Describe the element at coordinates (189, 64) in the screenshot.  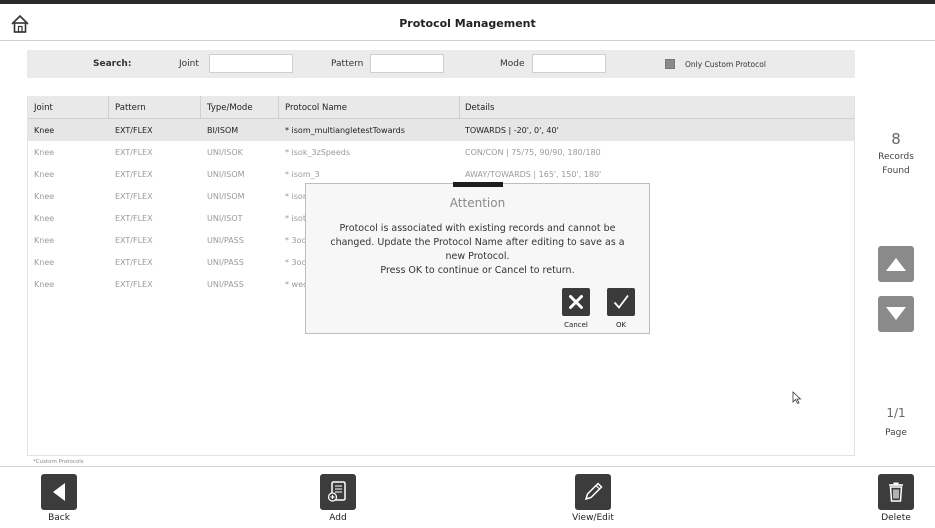
I see `joint-filter-label: Joint` at that location.